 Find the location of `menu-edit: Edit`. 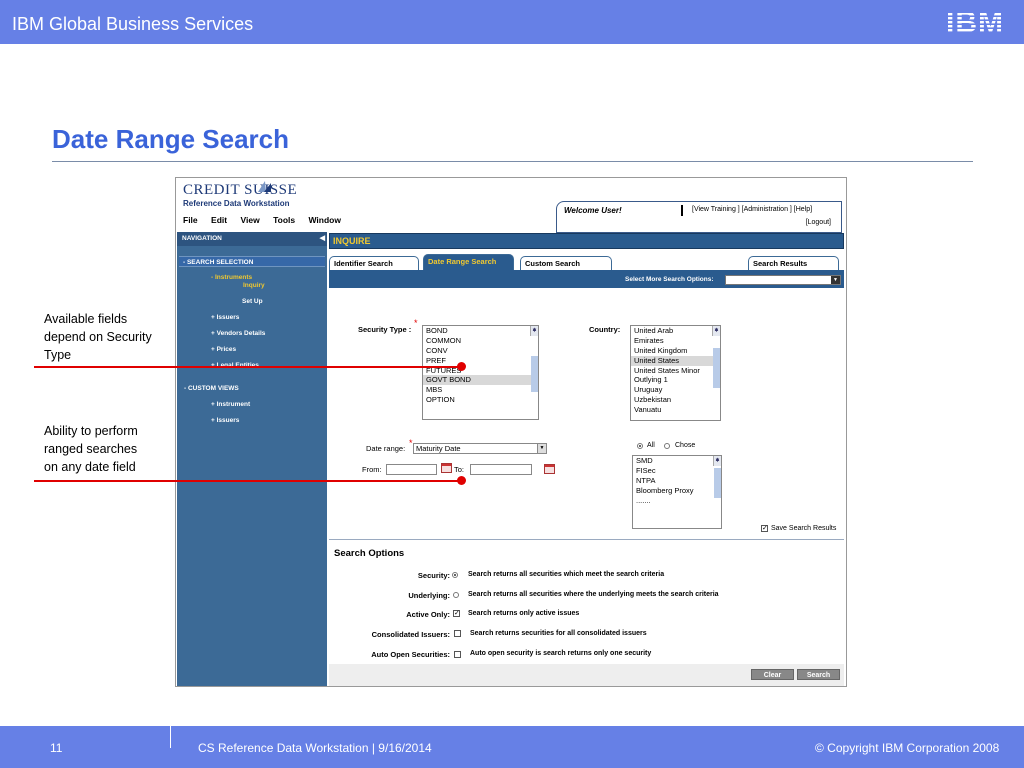

menu-edit: Edit is located at coordinates (219, 220).